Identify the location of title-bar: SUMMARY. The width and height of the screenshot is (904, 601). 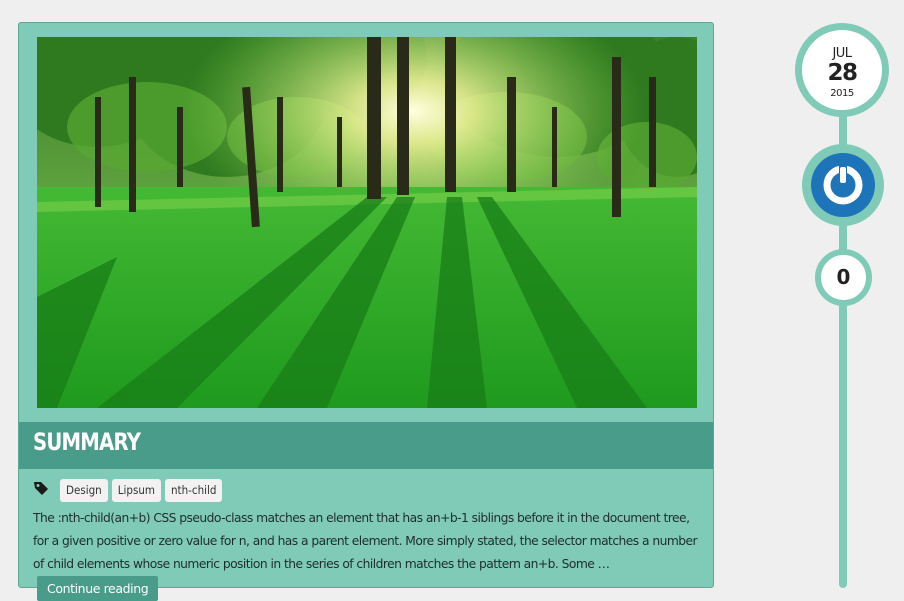
(366, 445).